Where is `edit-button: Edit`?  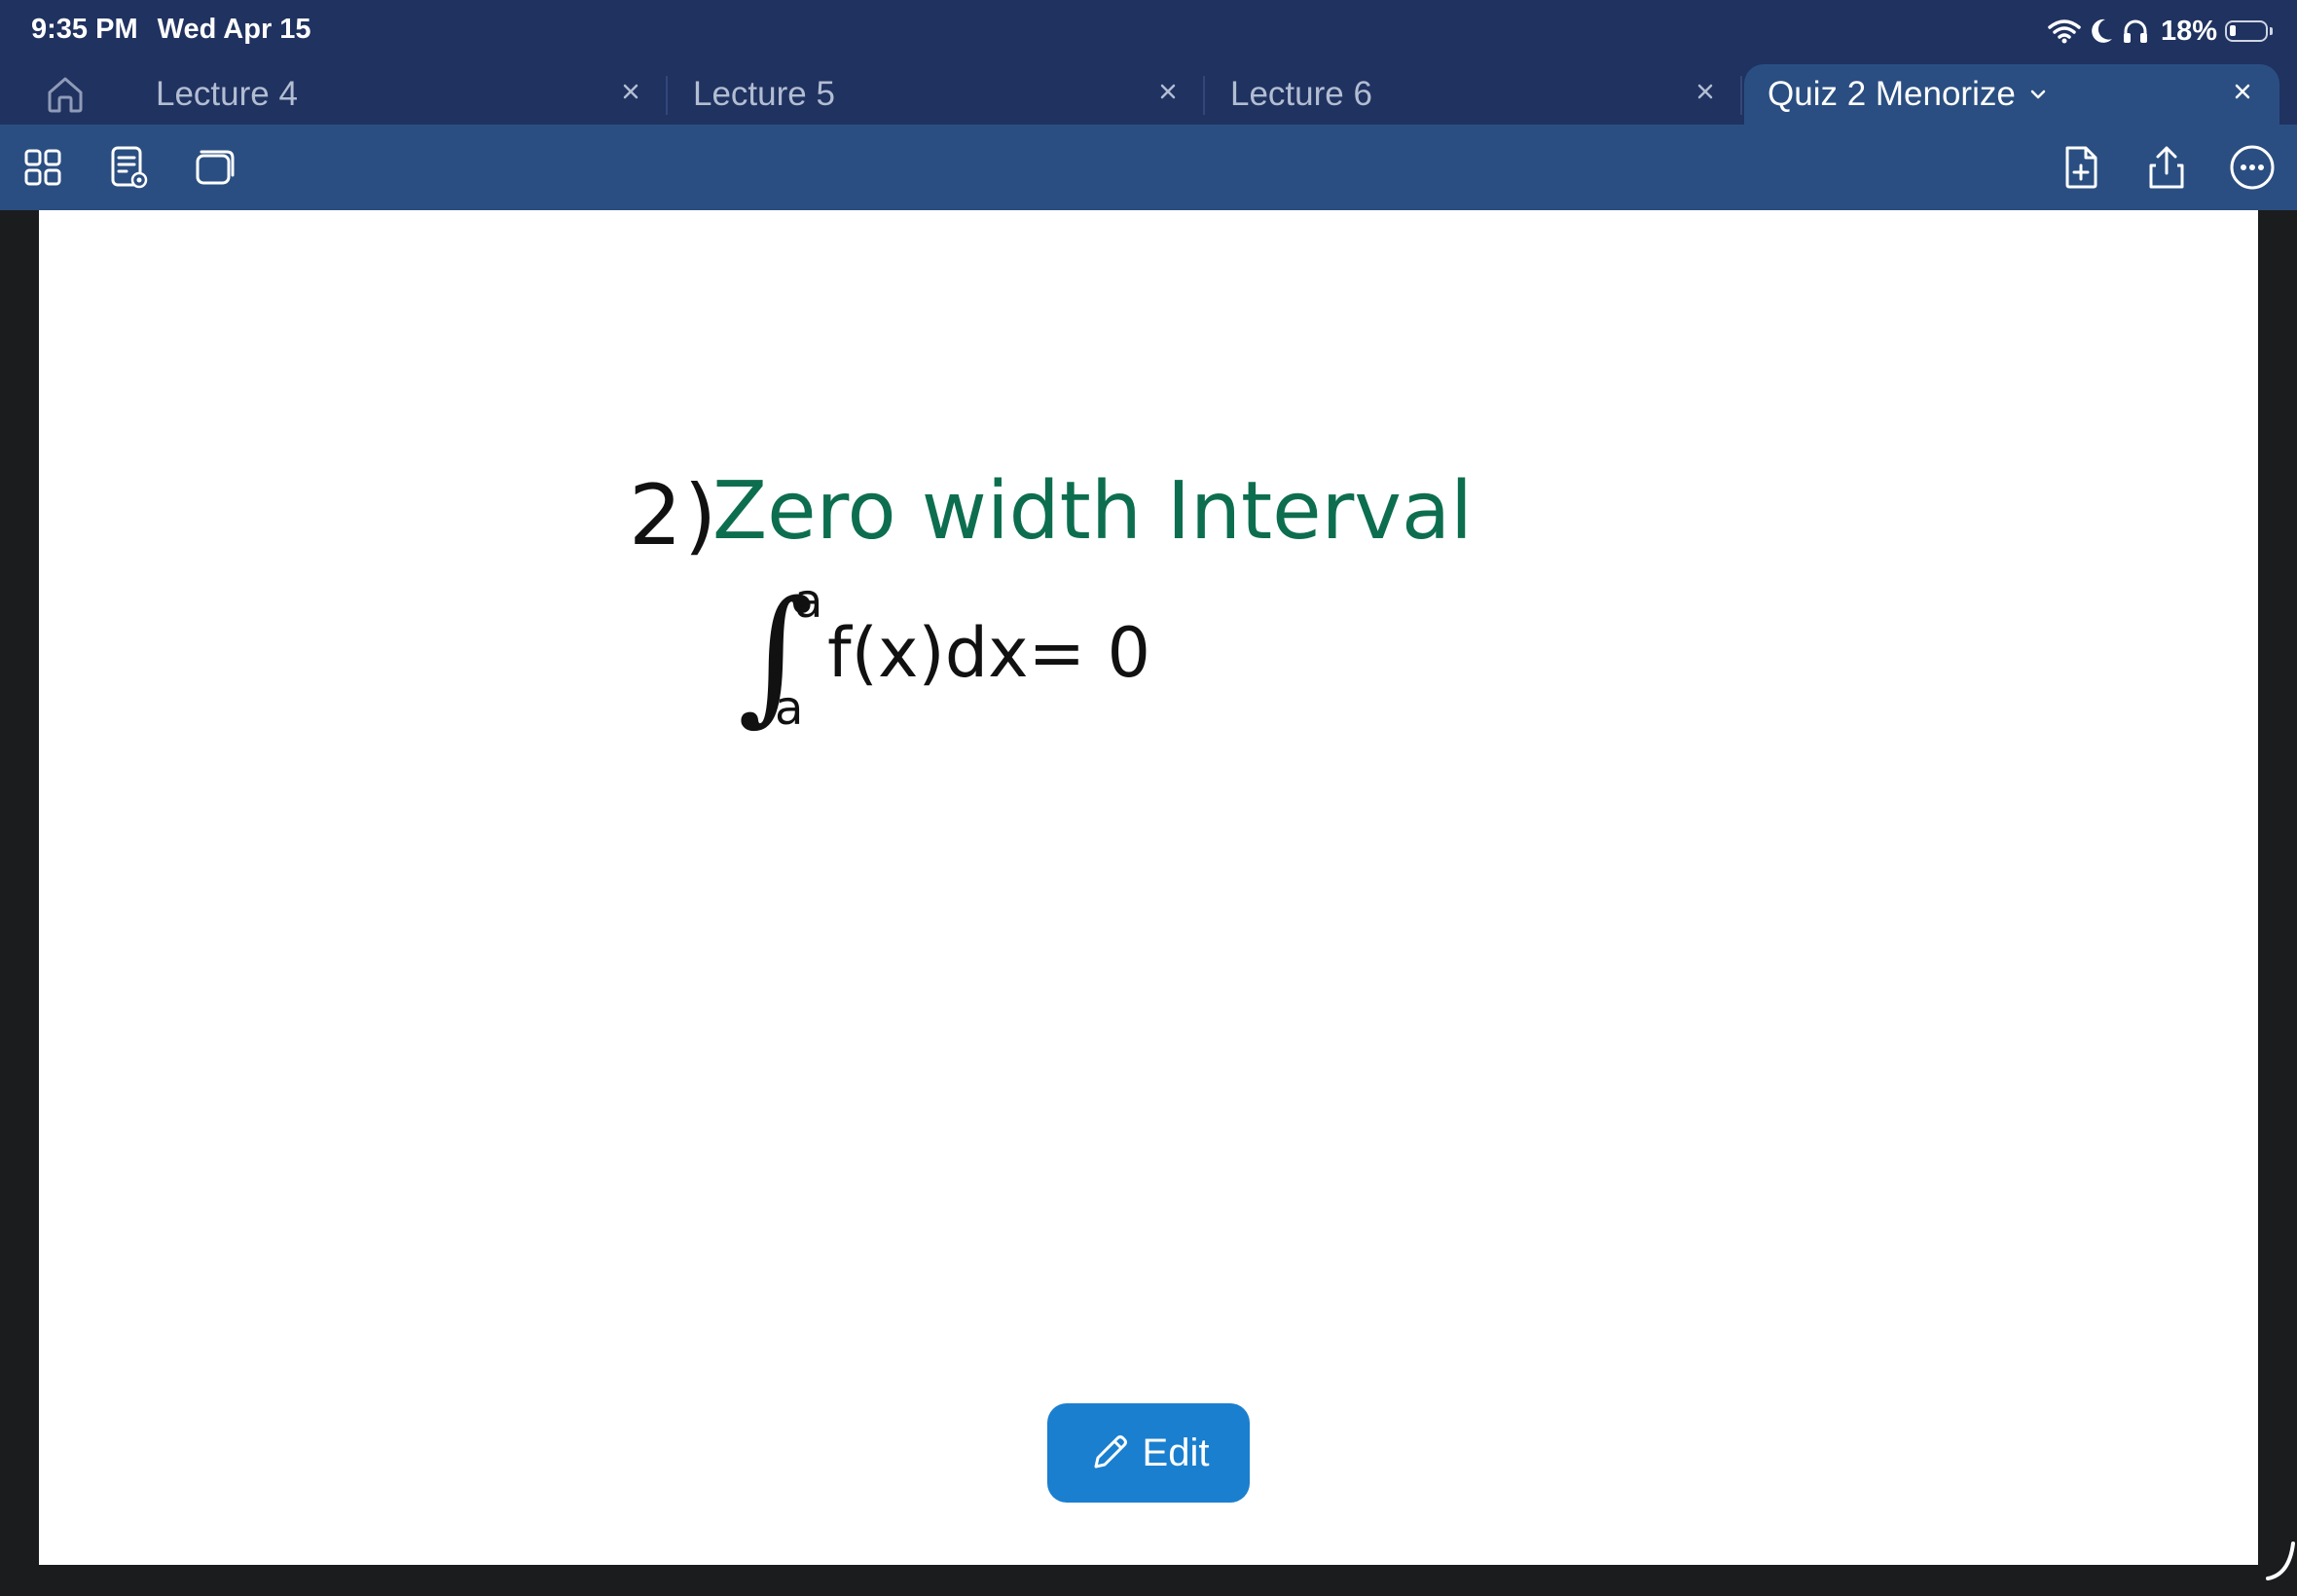 edit-button: Edit is located at coordinates (1148, 1453).